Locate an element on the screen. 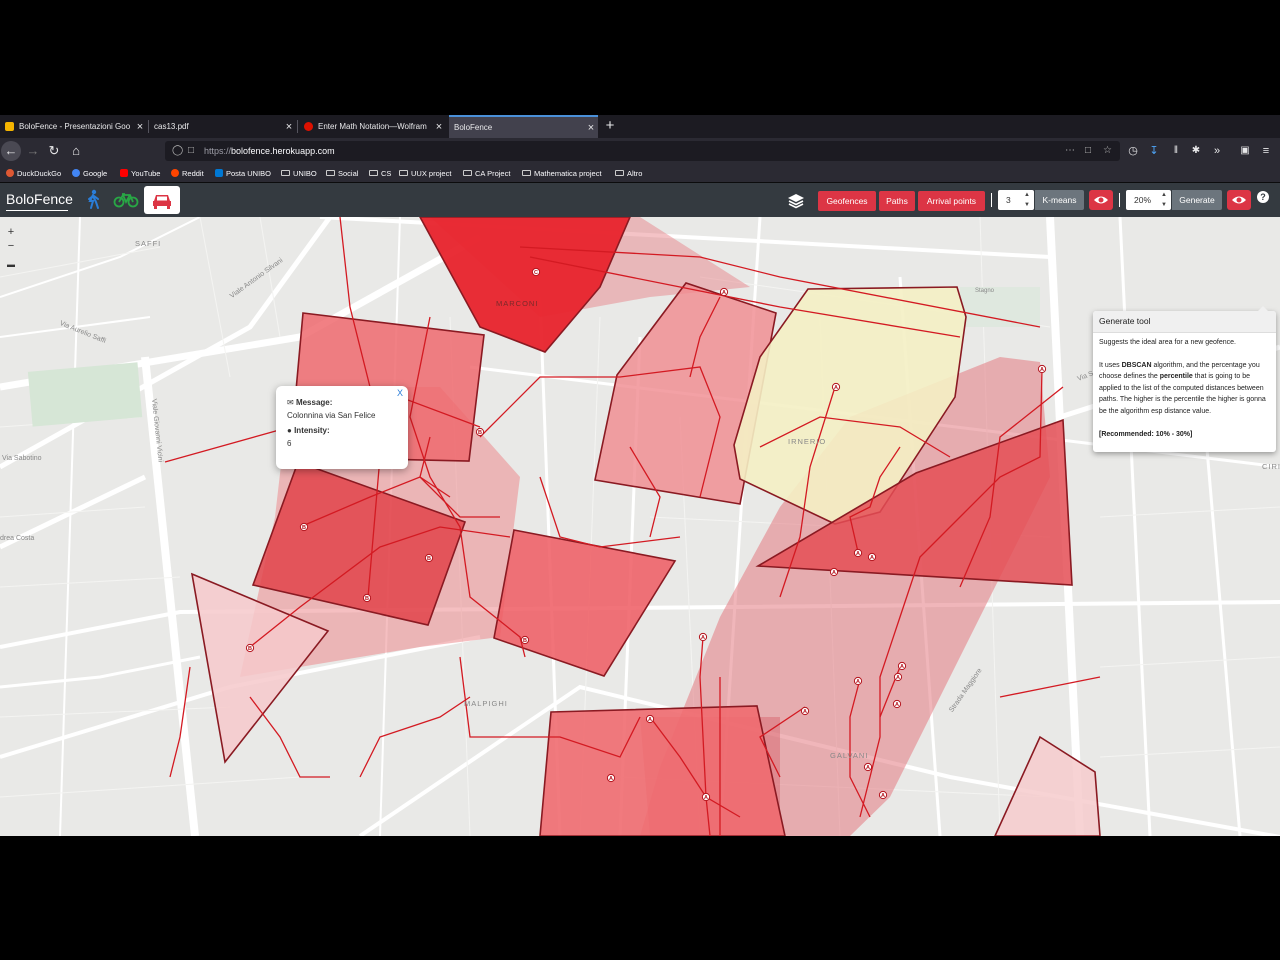  ruler-icon: ▬ is located at coordinates (11, 265).